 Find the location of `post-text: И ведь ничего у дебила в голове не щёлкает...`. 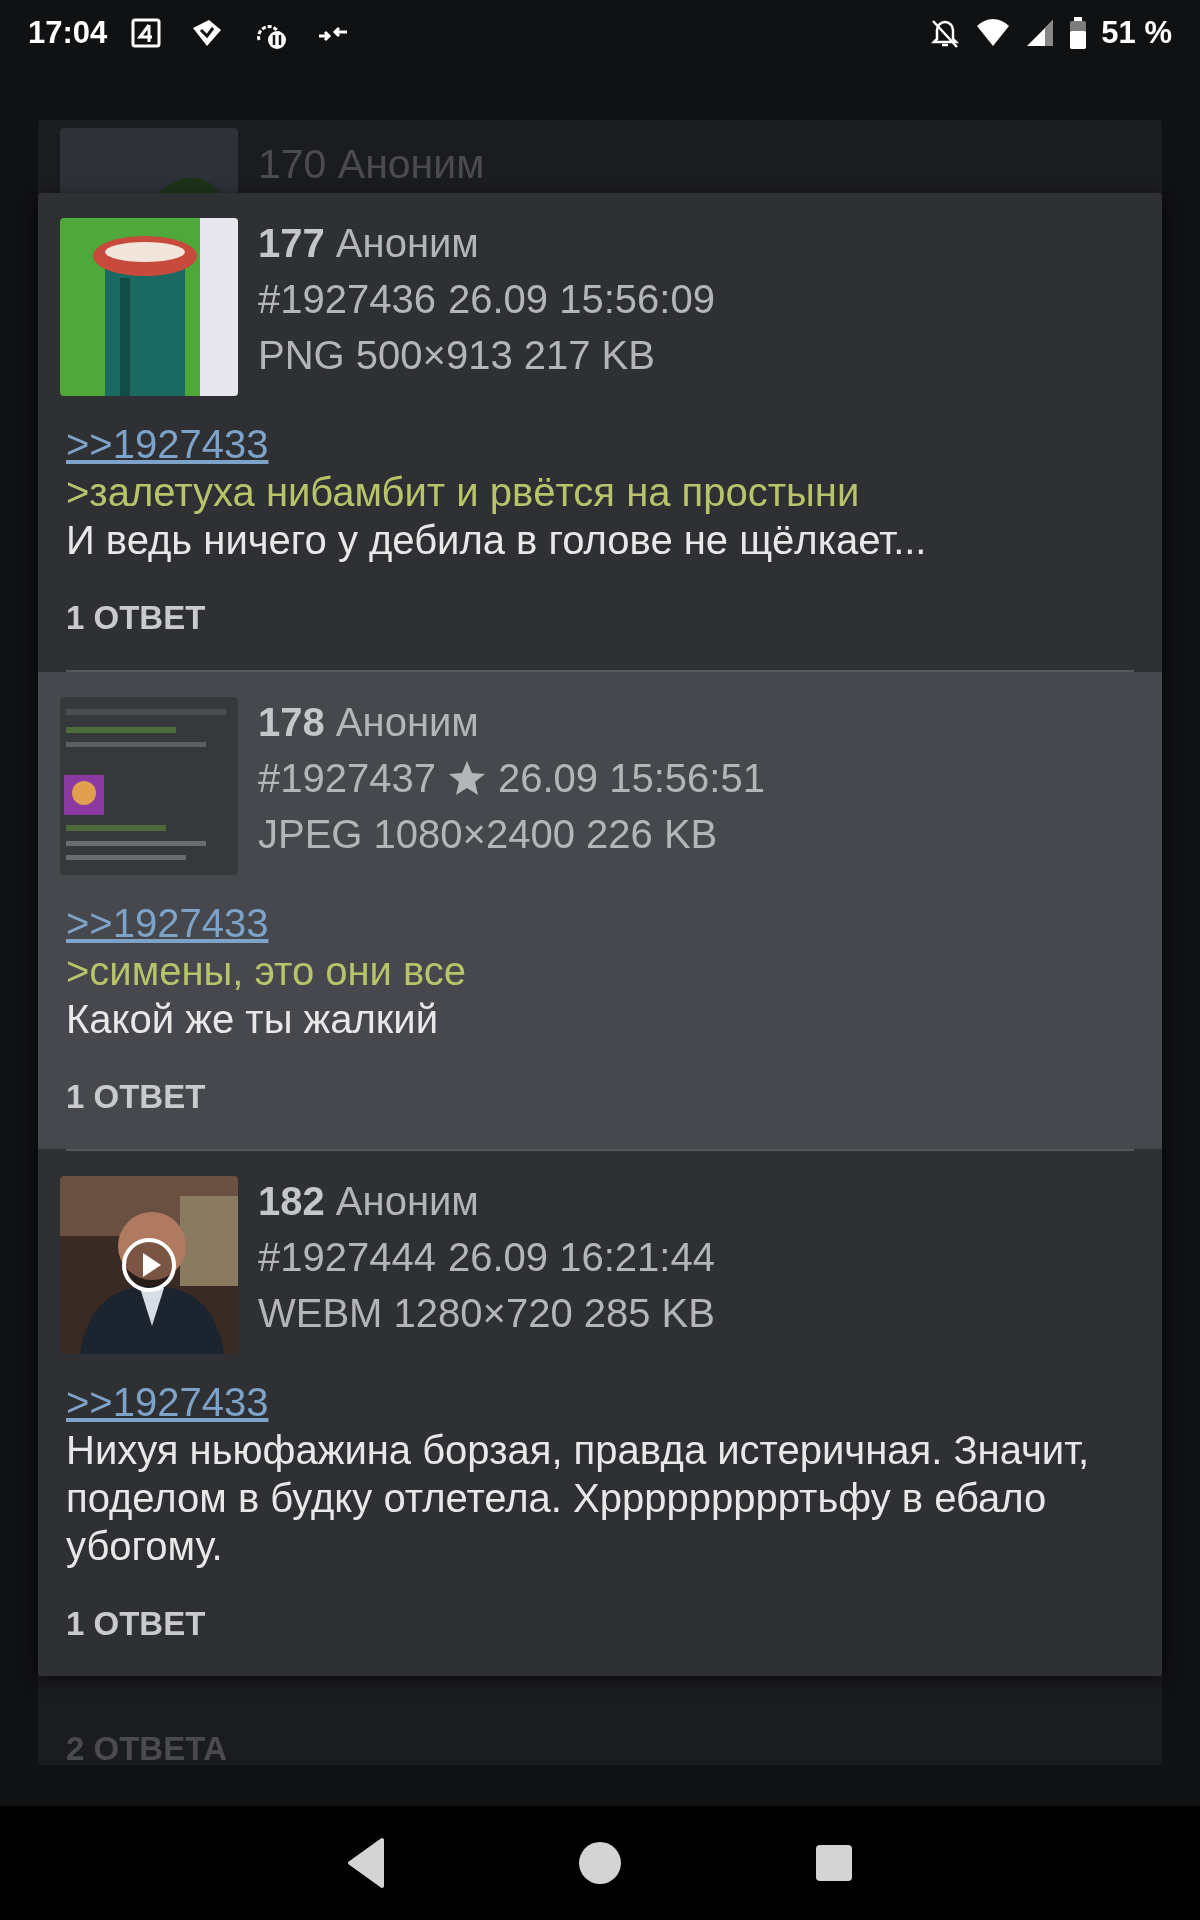

post-text: И ведь ничего у дебила в голове не щёлкает... is located at coordinates (496, 540).